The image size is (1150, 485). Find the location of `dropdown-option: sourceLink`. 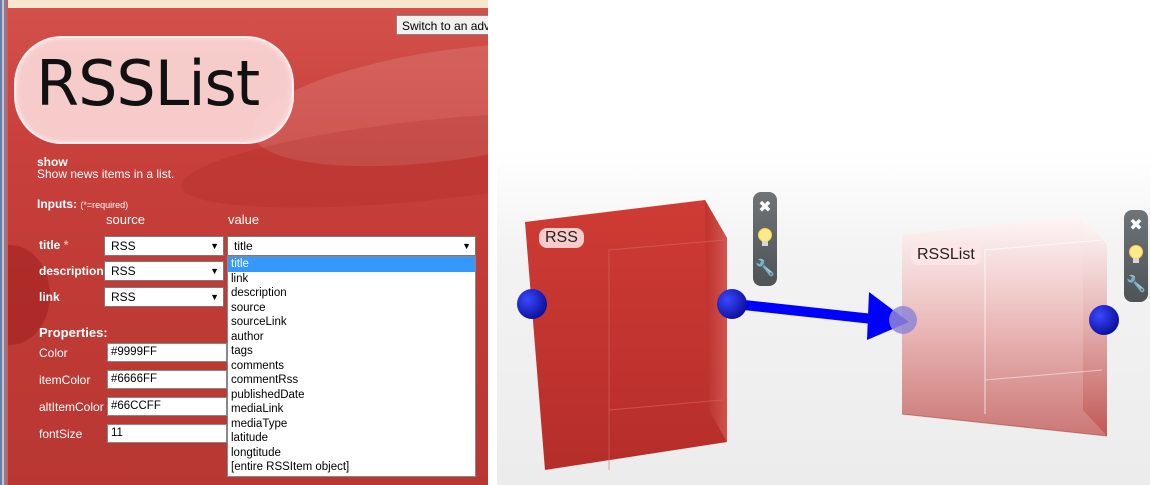

dropdown-option: sourceLink is located at coordinates (351, 322).